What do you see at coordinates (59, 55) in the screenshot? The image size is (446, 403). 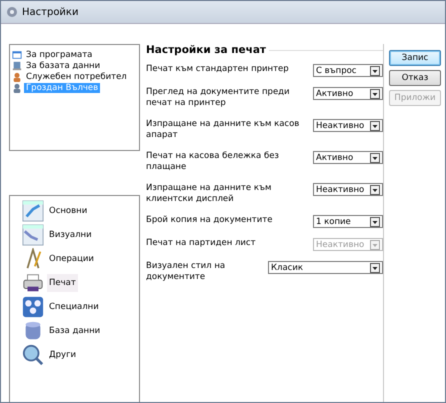 I see `list-item: За програмата` at bounding box center [59, 55].